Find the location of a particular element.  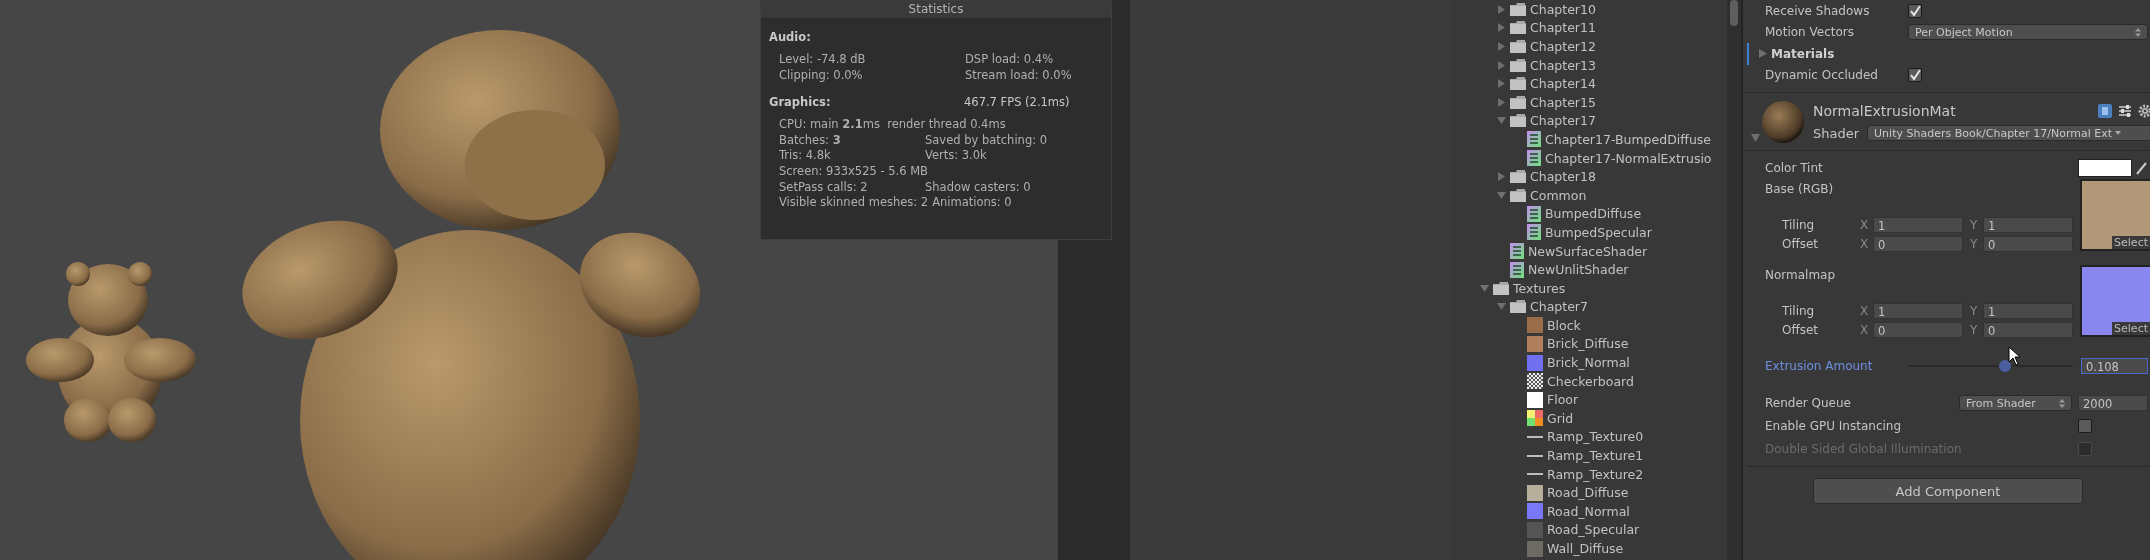

field-label: Offset is located at coordinates (1801, 244).